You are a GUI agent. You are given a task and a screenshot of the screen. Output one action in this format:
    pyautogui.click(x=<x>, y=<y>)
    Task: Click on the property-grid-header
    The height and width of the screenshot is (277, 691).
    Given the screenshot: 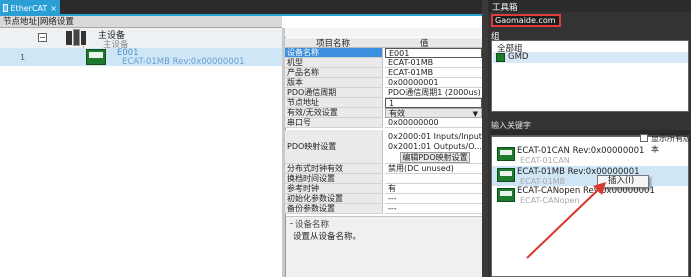 What is the action you would take?
    pyautogui.click(x=383, y=43)
    